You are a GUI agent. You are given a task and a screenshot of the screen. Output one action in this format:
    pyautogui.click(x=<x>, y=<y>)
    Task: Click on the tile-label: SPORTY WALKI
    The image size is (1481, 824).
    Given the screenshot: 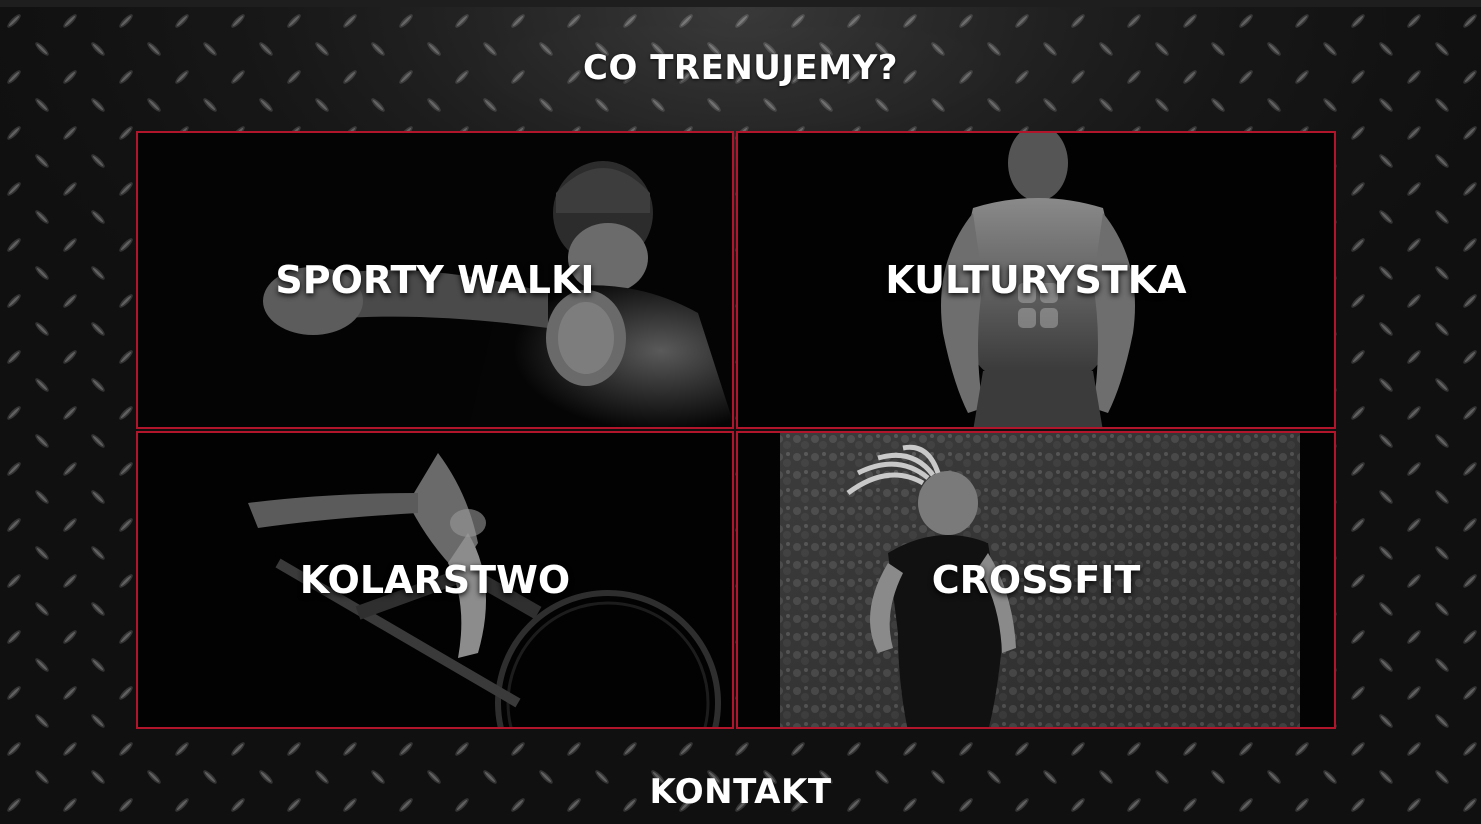 What is the action you would take?
    pyautogui.click(x=435, y=280)
    